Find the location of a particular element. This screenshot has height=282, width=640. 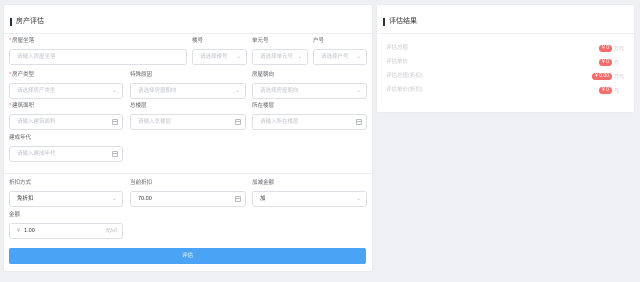

unit-select: 请选择单元号 ⌄ is located at coordinates (280, 57).